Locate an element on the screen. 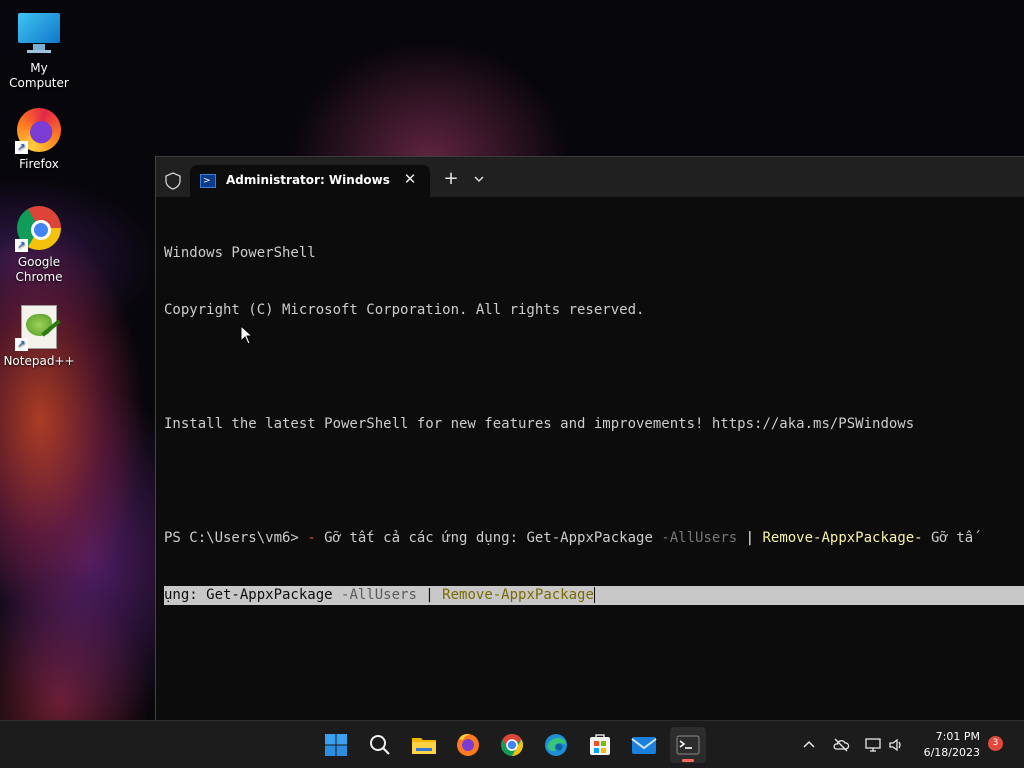 This screenshot has width=1024, height=768. folder-icon is located at coordinates (424, 746).